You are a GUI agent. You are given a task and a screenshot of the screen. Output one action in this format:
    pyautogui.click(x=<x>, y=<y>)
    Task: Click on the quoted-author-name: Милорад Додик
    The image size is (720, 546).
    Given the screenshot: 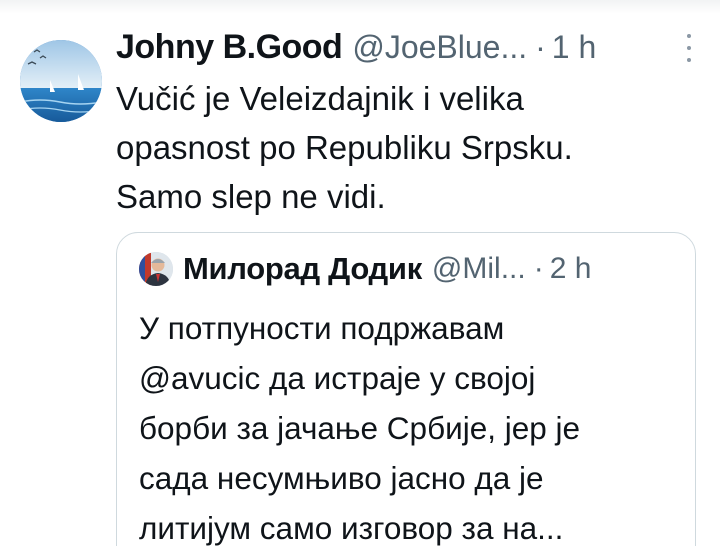 What is the action you would take?
    pyautogui.click(x=302, y=268)
    